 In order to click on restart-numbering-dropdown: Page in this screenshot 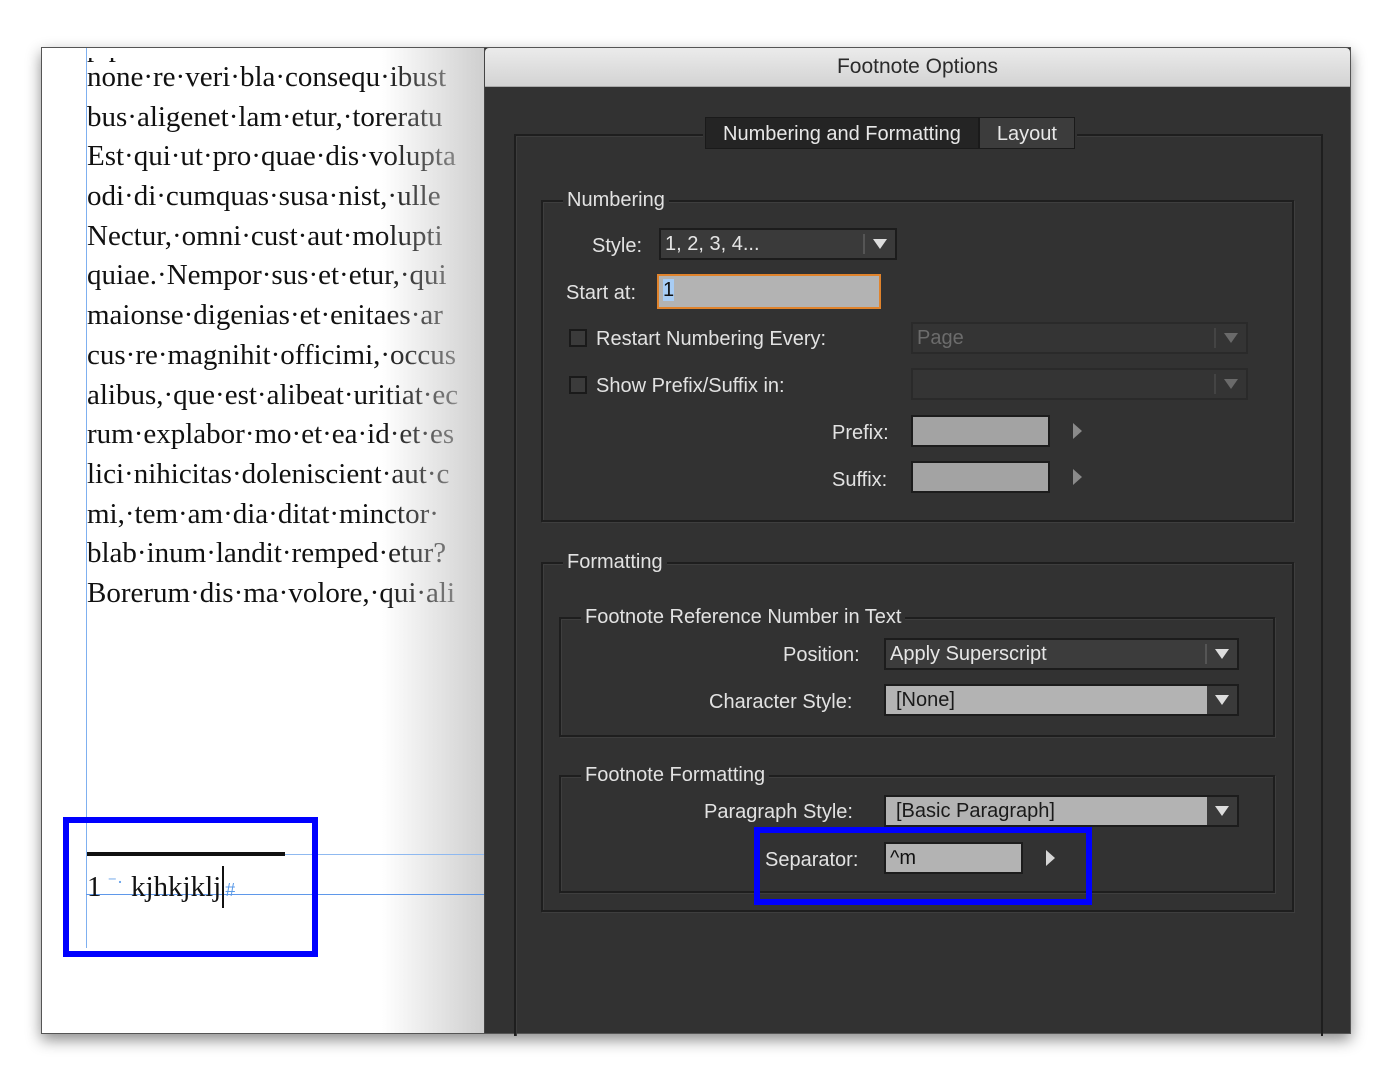, I will do `click(1079, 338)`.